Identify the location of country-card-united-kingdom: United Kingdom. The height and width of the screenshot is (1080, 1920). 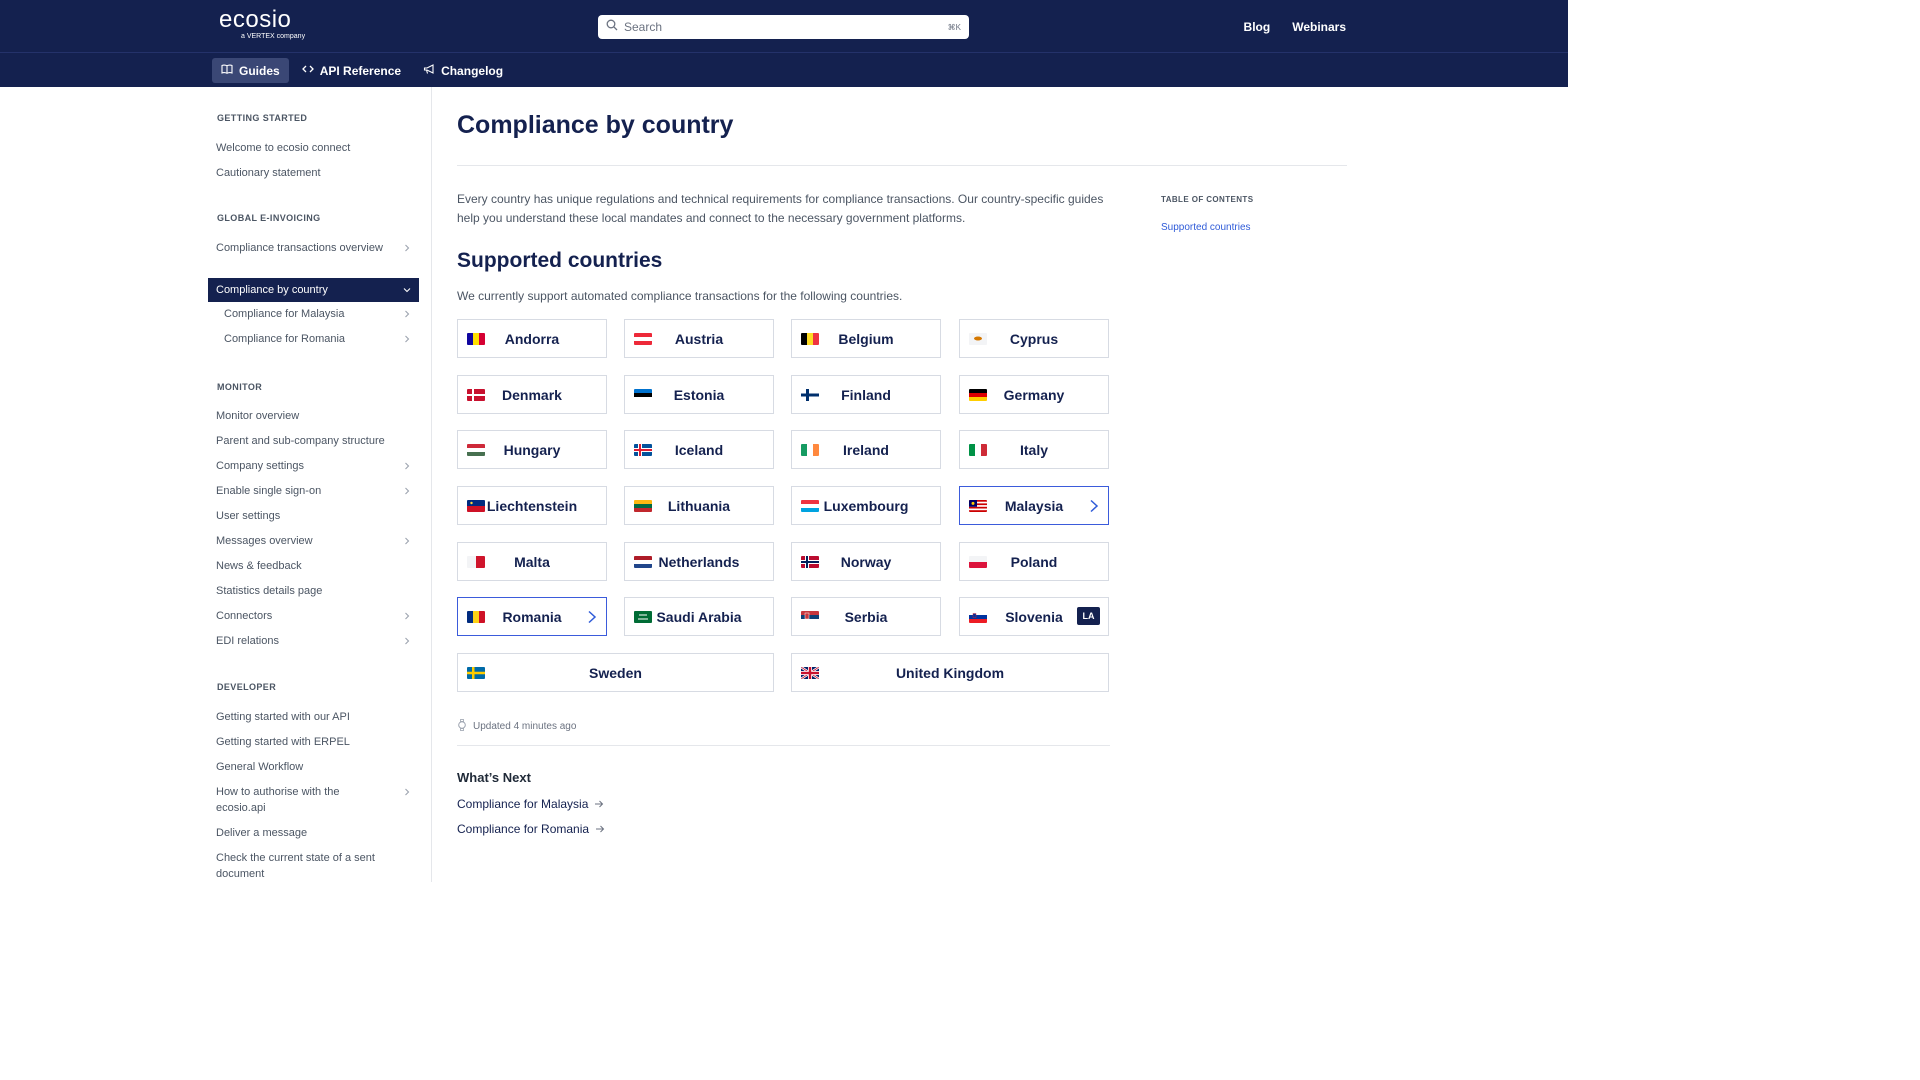
(950, 672).